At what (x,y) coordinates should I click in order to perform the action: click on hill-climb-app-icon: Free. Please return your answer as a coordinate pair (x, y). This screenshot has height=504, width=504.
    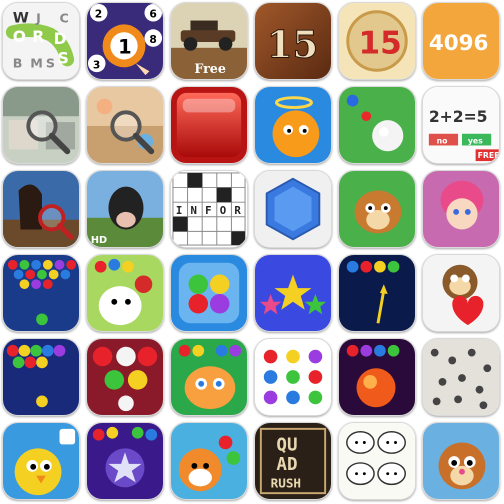
    Looking at the image, I should click on (209, 41).